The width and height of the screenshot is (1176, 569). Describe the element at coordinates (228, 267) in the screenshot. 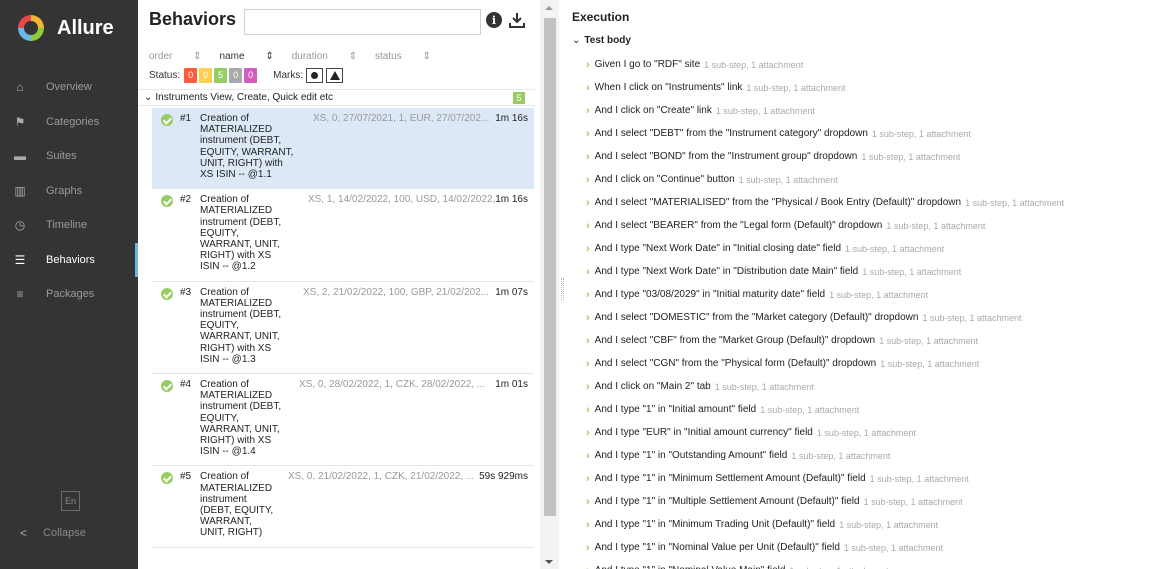

I see `test-name-line: ISIN -- @1.2` at that location.